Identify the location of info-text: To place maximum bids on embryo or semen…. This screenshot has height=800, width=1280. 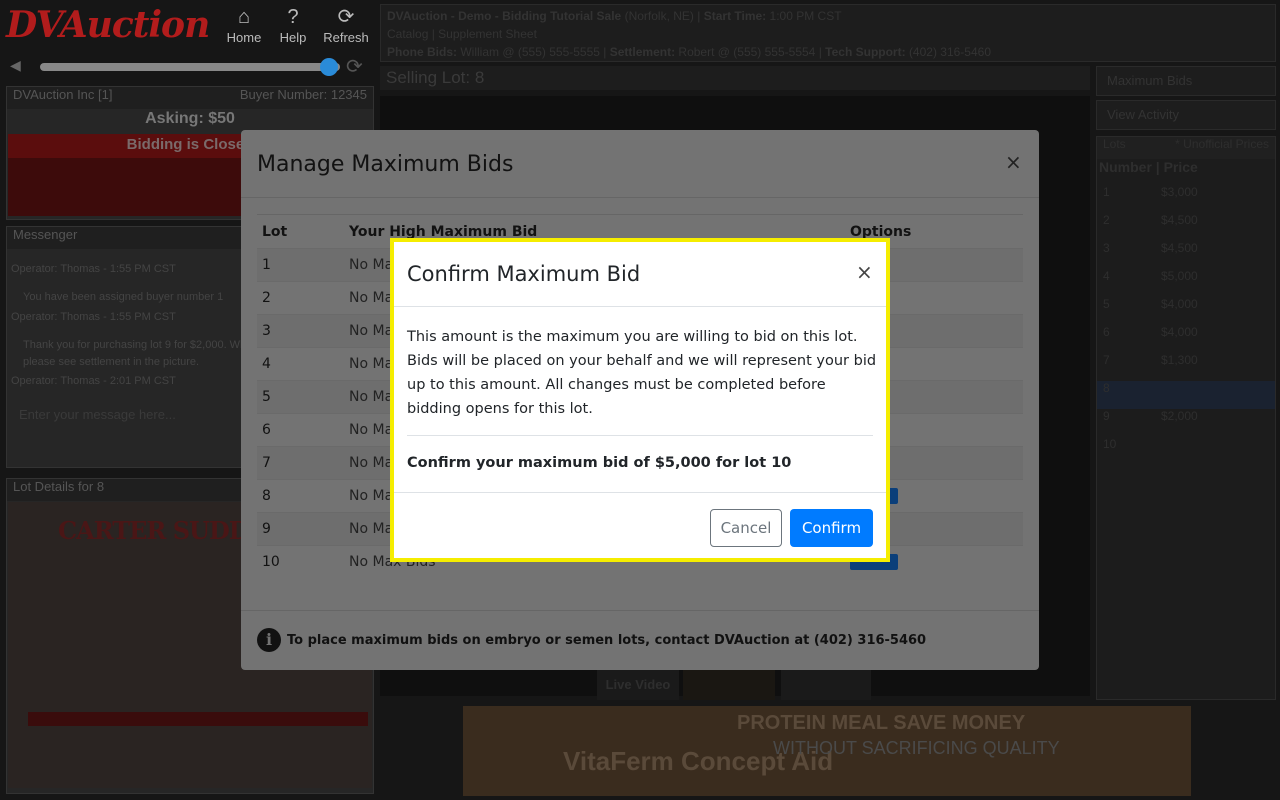
(607, 640).